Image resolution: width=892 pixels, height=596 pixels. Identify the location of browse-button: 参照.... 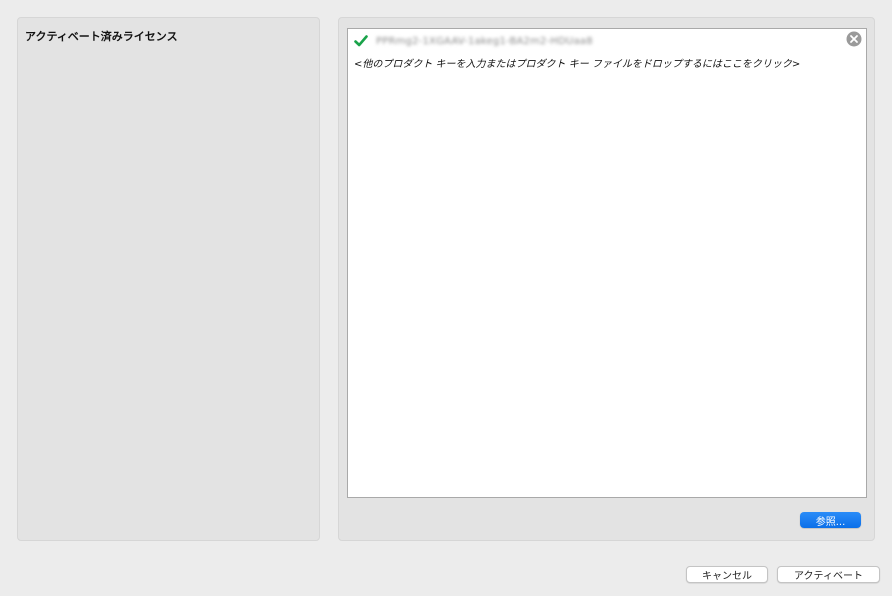
(830, 520).